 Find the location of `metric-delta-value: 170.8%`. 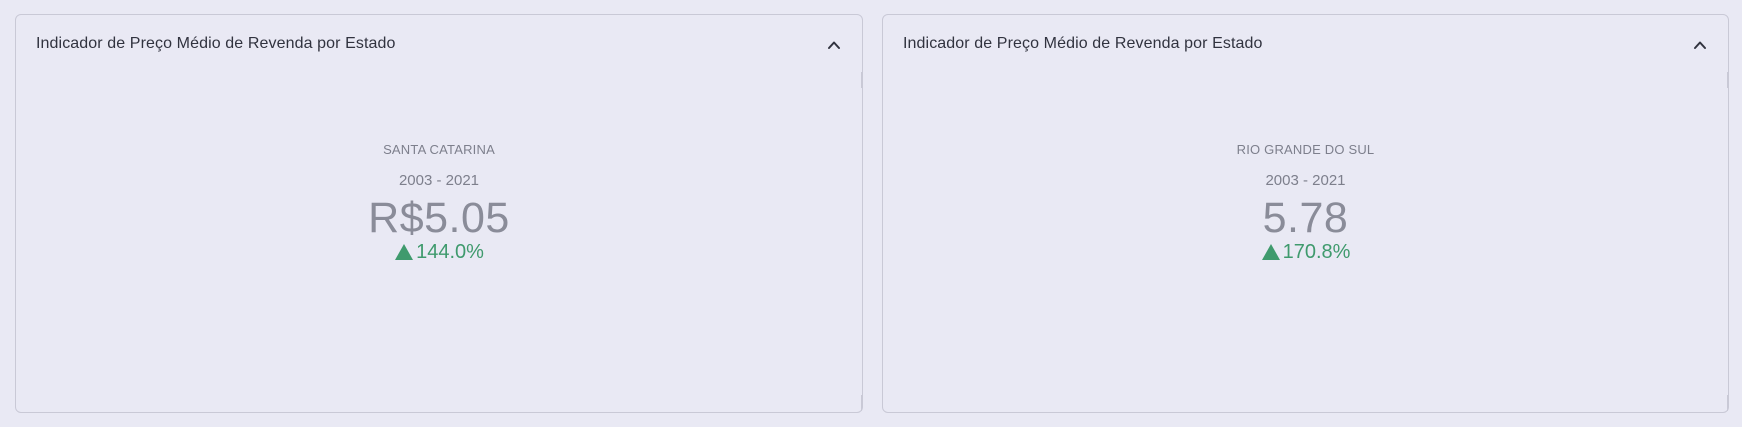

metric-delta-value: 170.8% is located at coordinates (1316, 252).